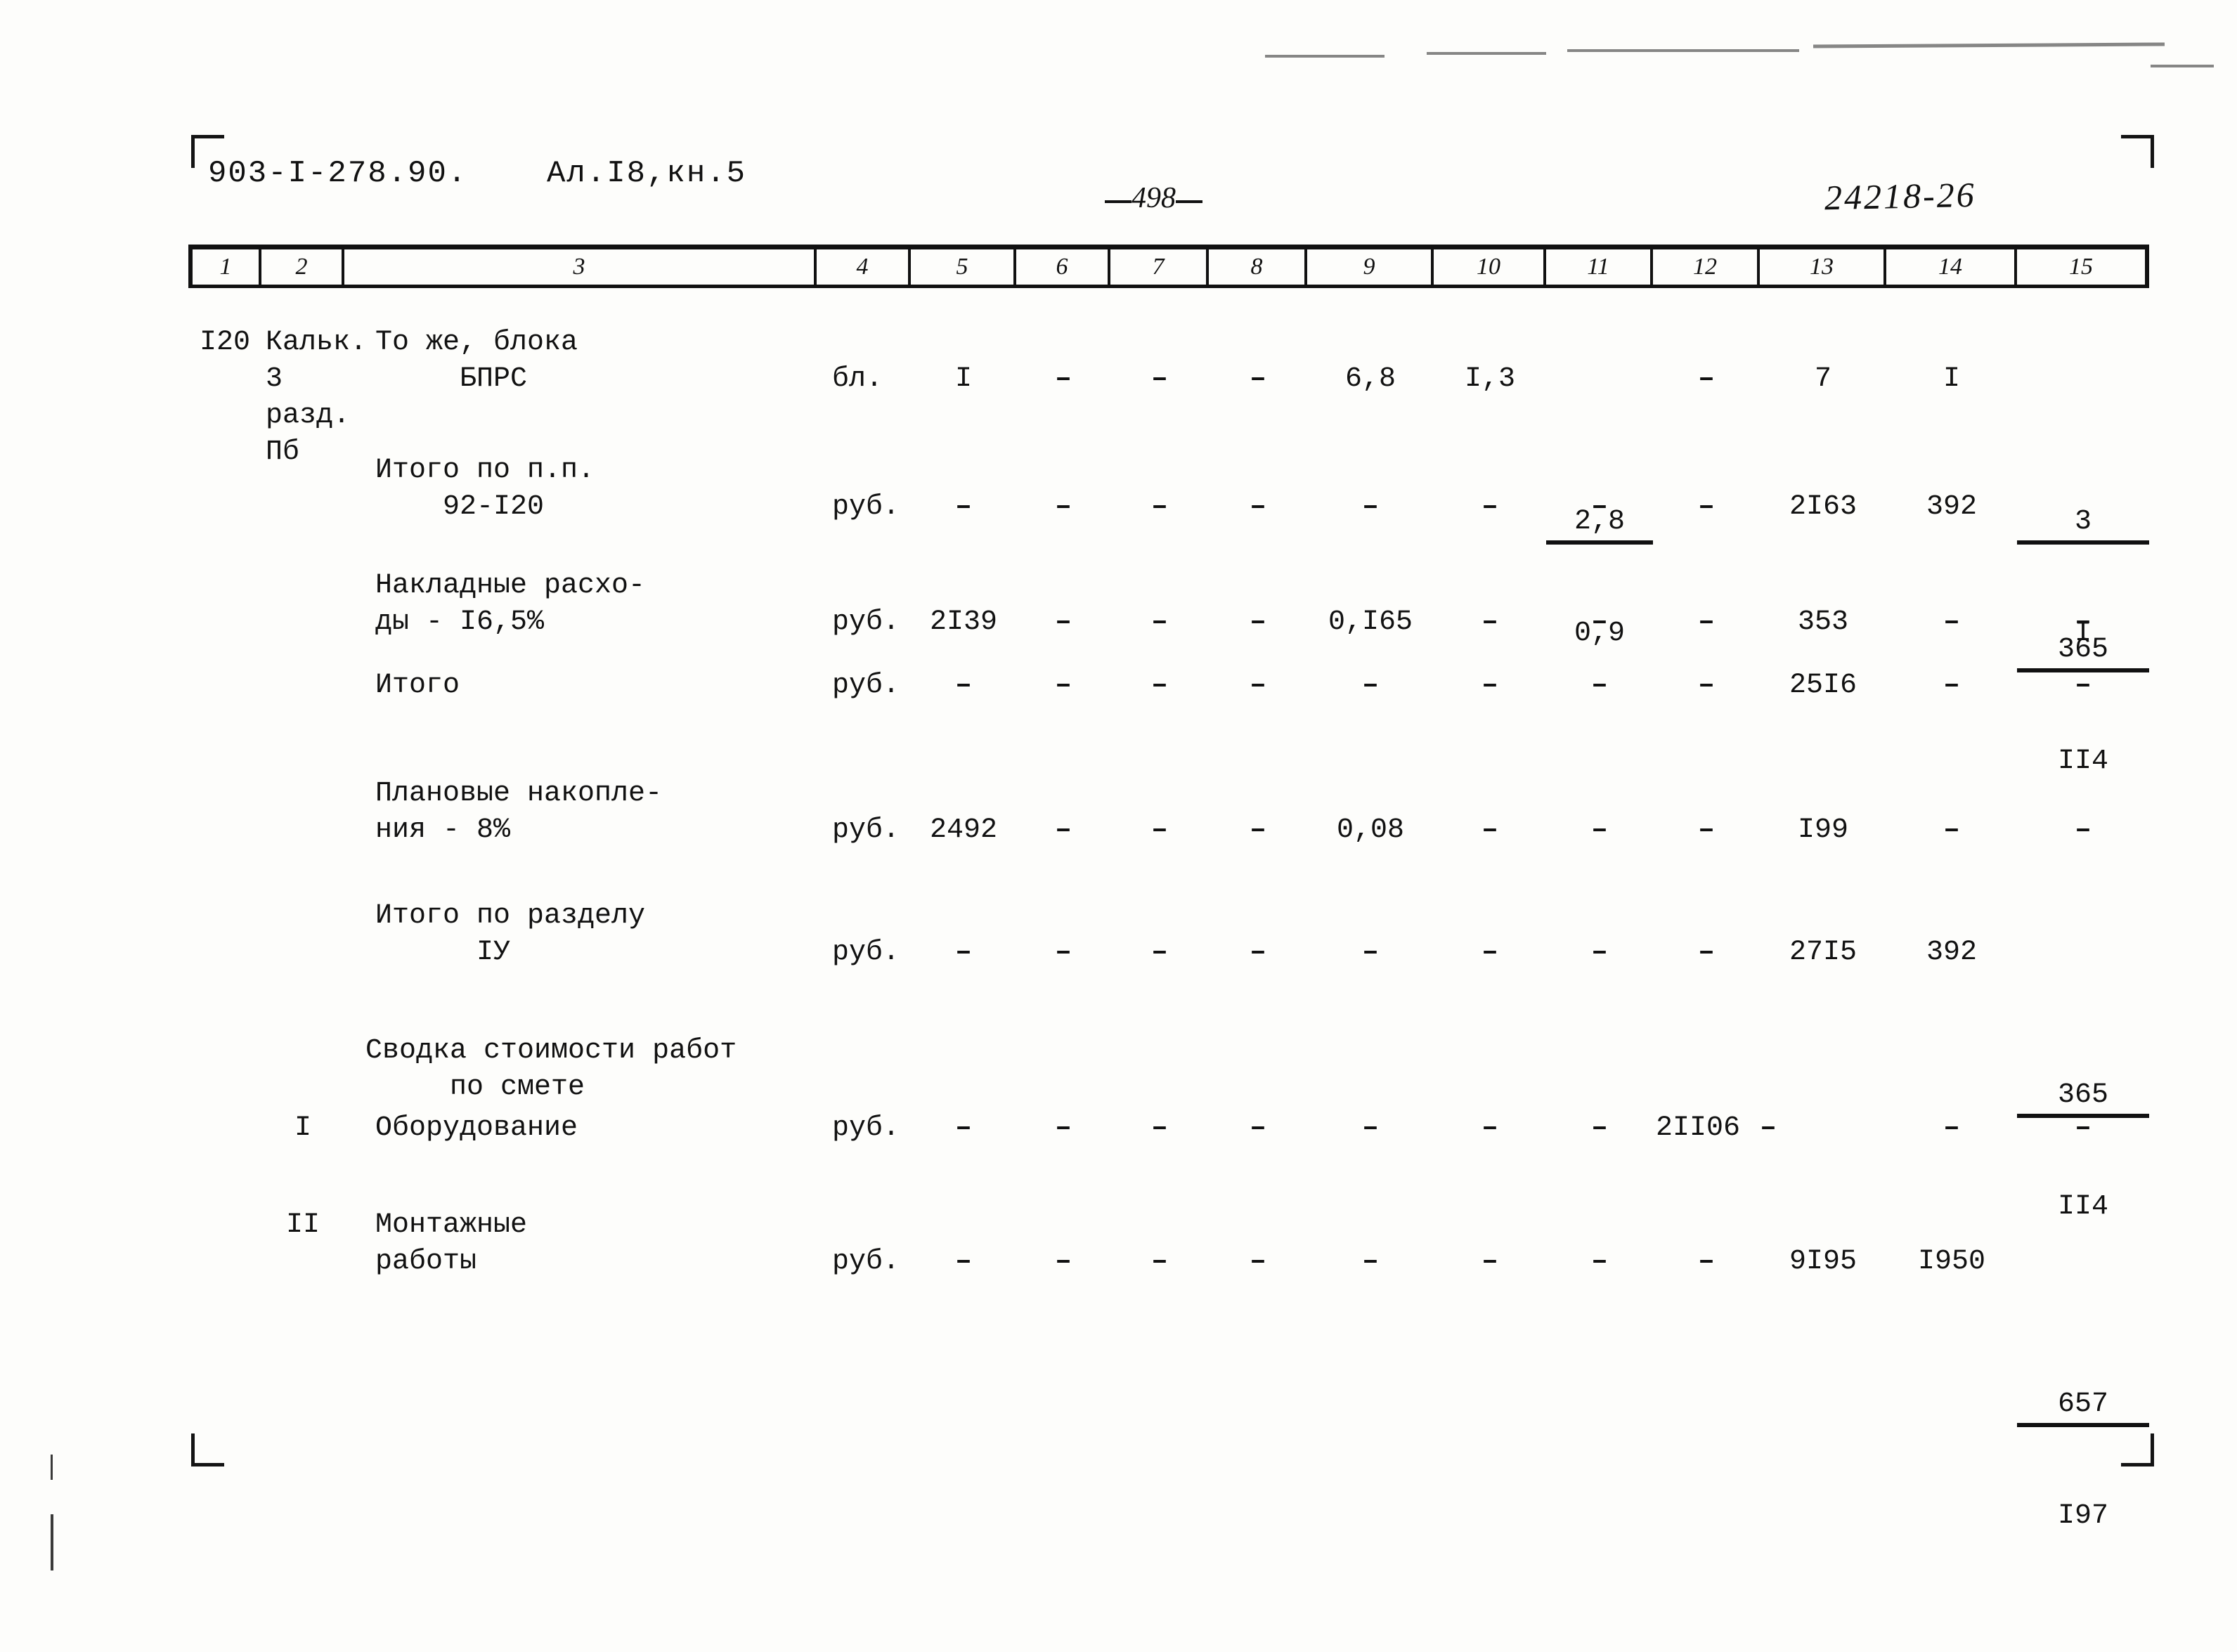  I want to click on table-row: Итого руб. – – – – – – – – 25I6 – –, so click(1168, 710).